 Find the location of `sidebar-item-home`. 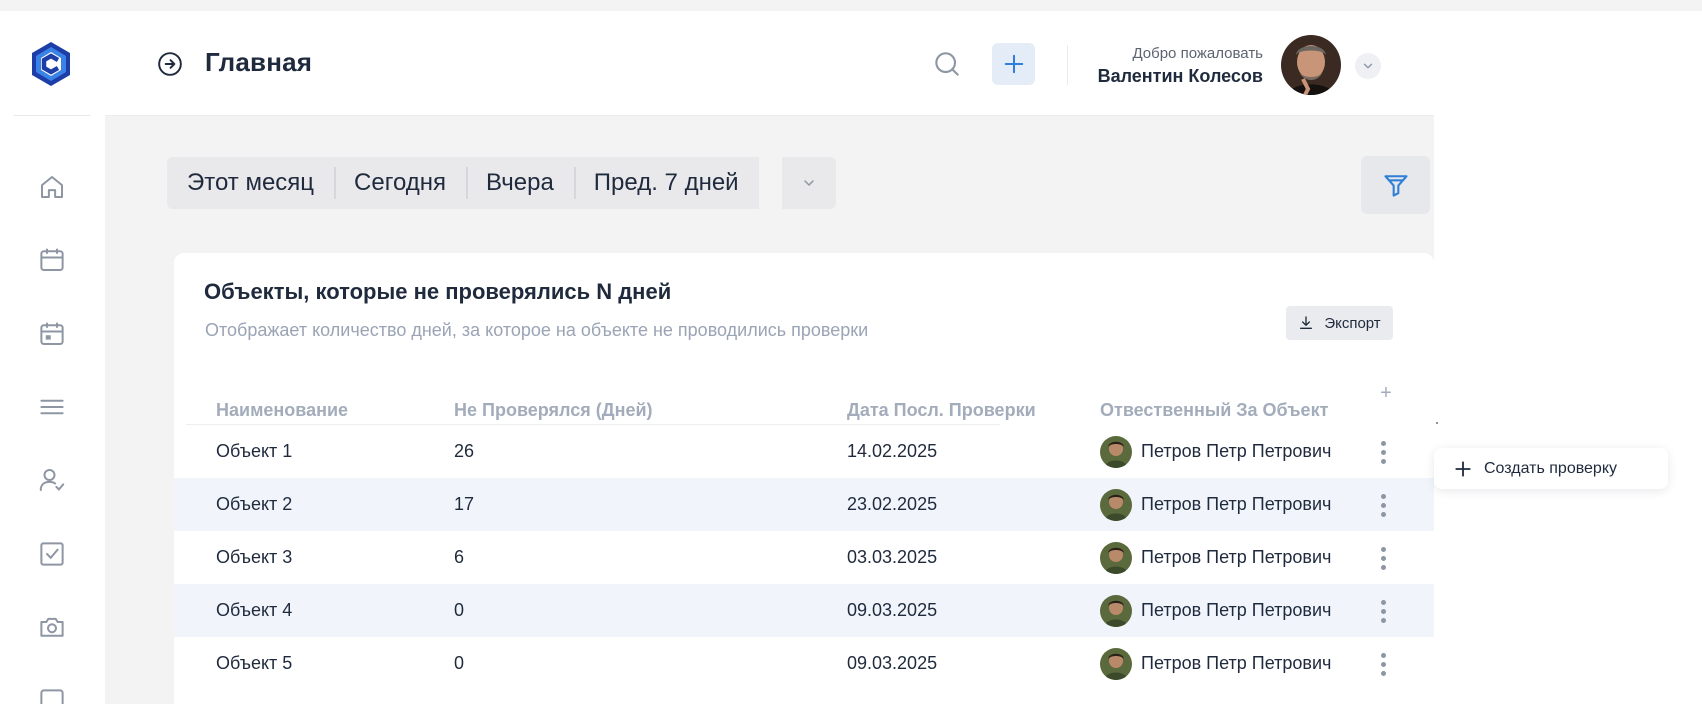

sidebar-item-home is located at coordinates (52, 187).